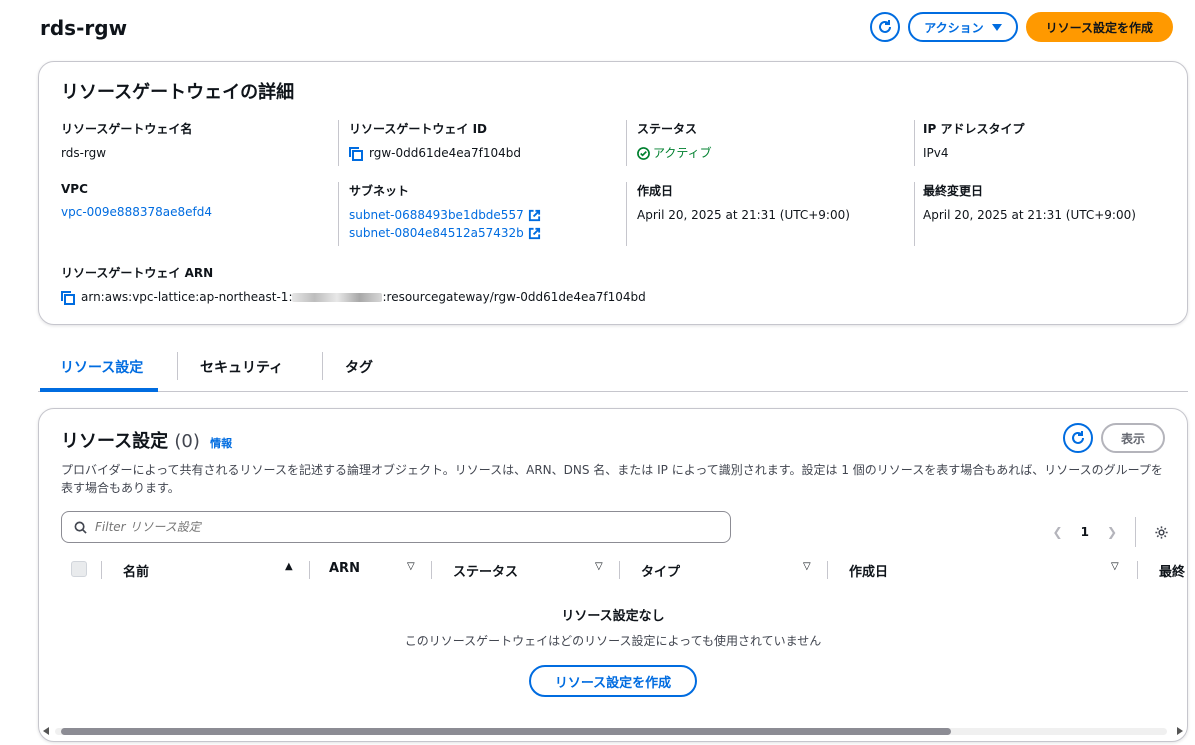  Describe the element at coordinates (379, 191) in the screenshot. I see `subnet-label: サブネット` at that location.